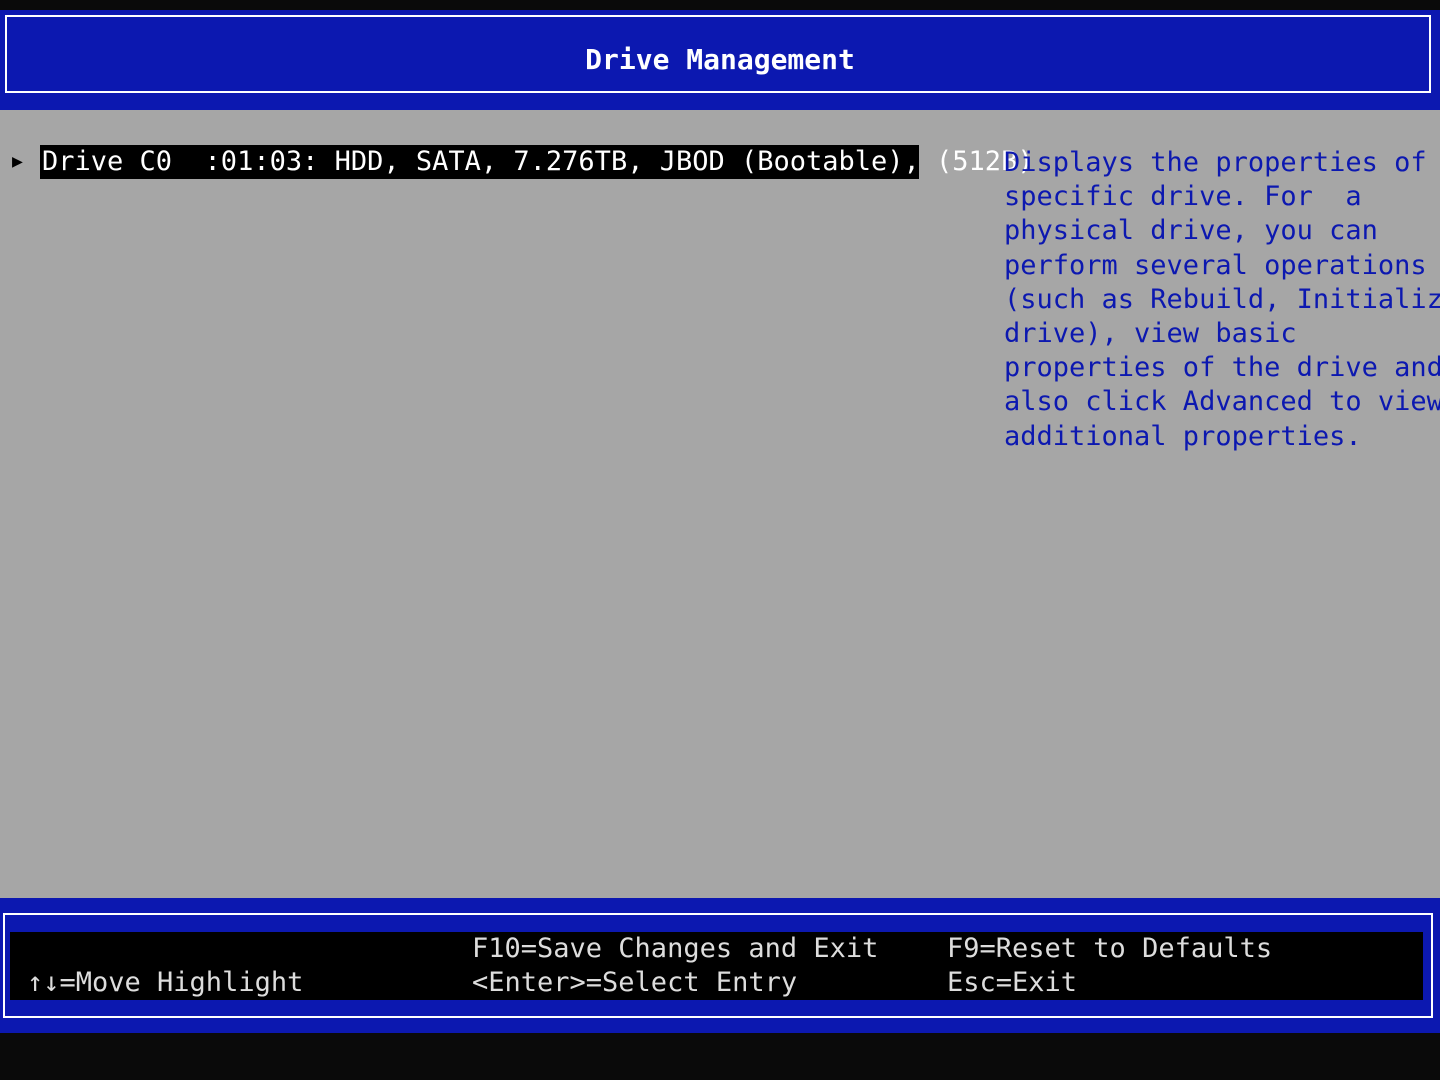 This screenshot has width=1440, height=1080. I want to click on help-line: Displays the properties of a, so click(1222, 162).